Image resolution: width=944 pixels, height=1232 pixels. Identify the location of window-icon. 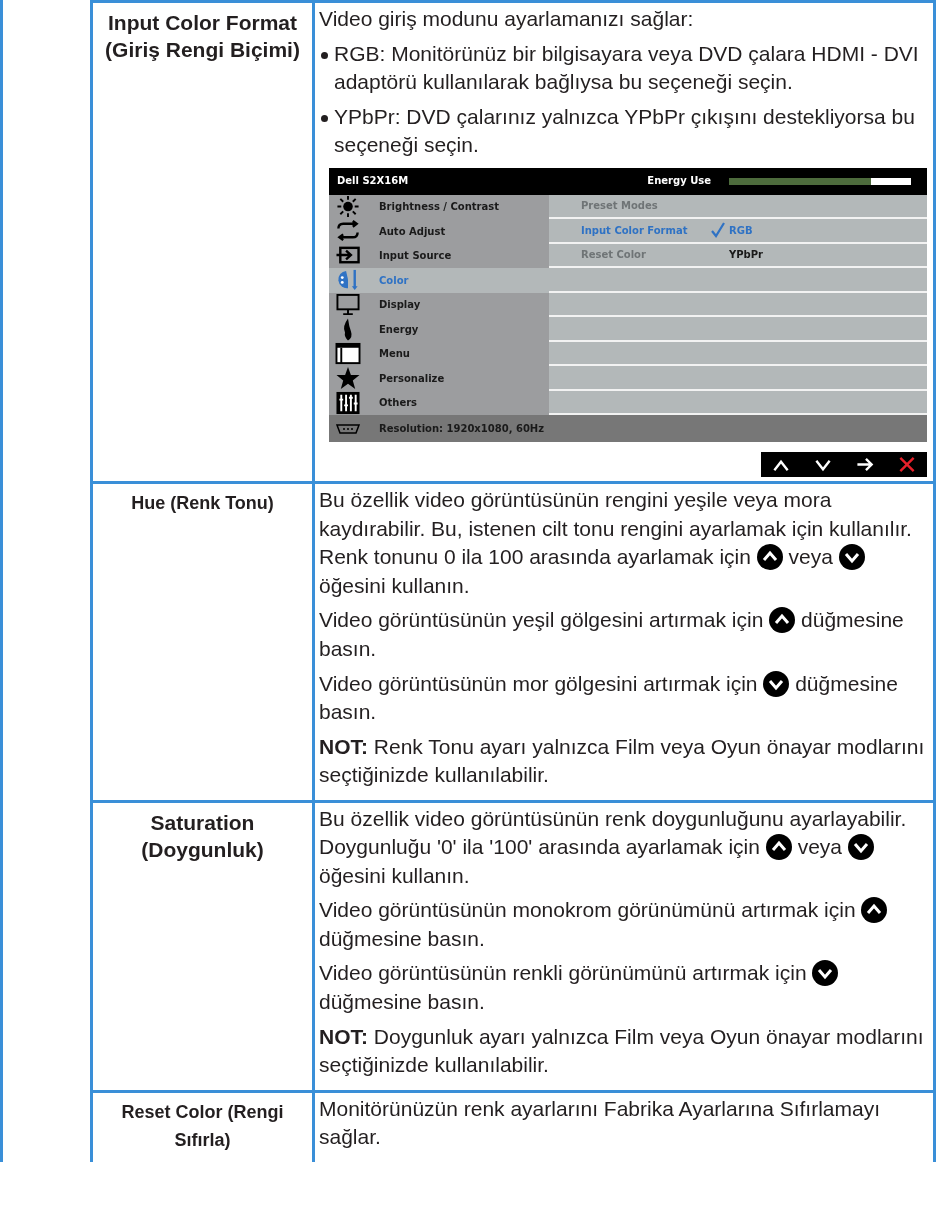
(348, 354).